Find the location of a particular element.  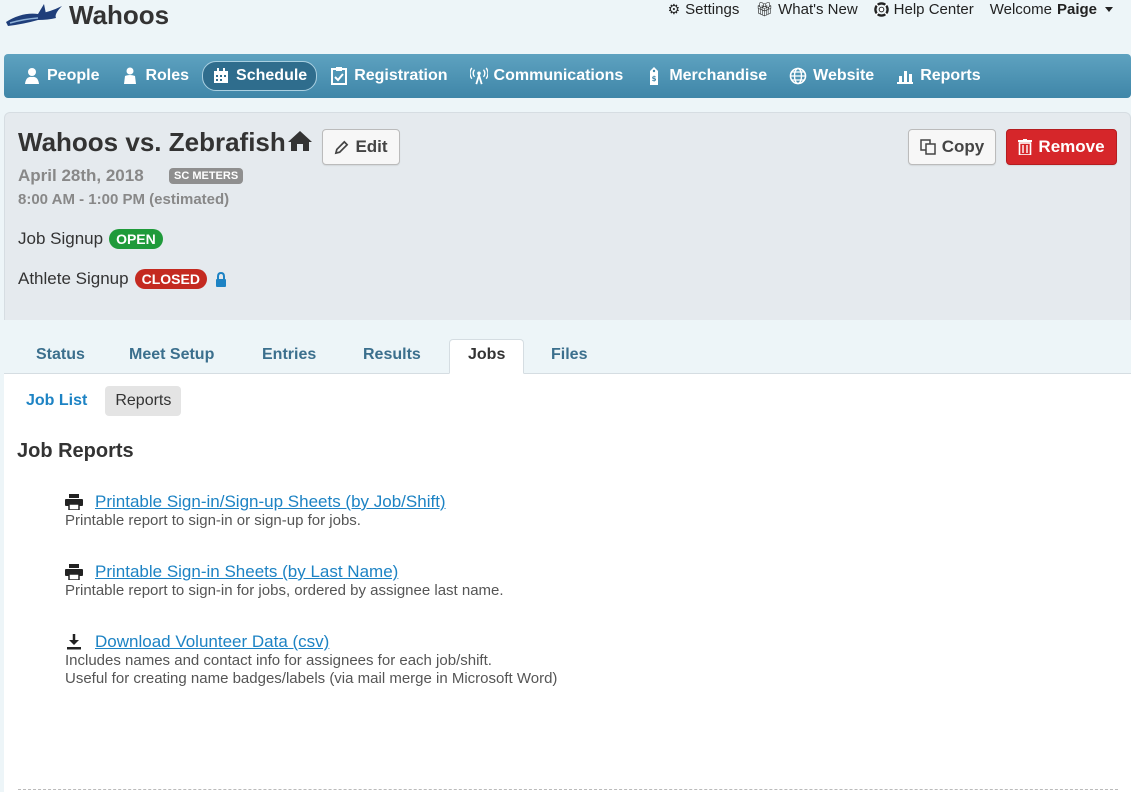

job-signup-row: Job Signup OPEN is located at coordinates (90, 239).